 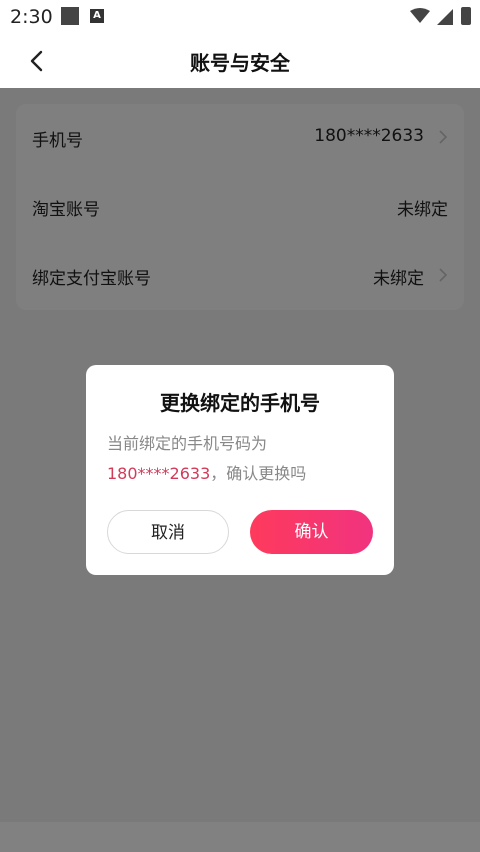 I want to click on confirm-button: 确认, so click(x=311, y=532).